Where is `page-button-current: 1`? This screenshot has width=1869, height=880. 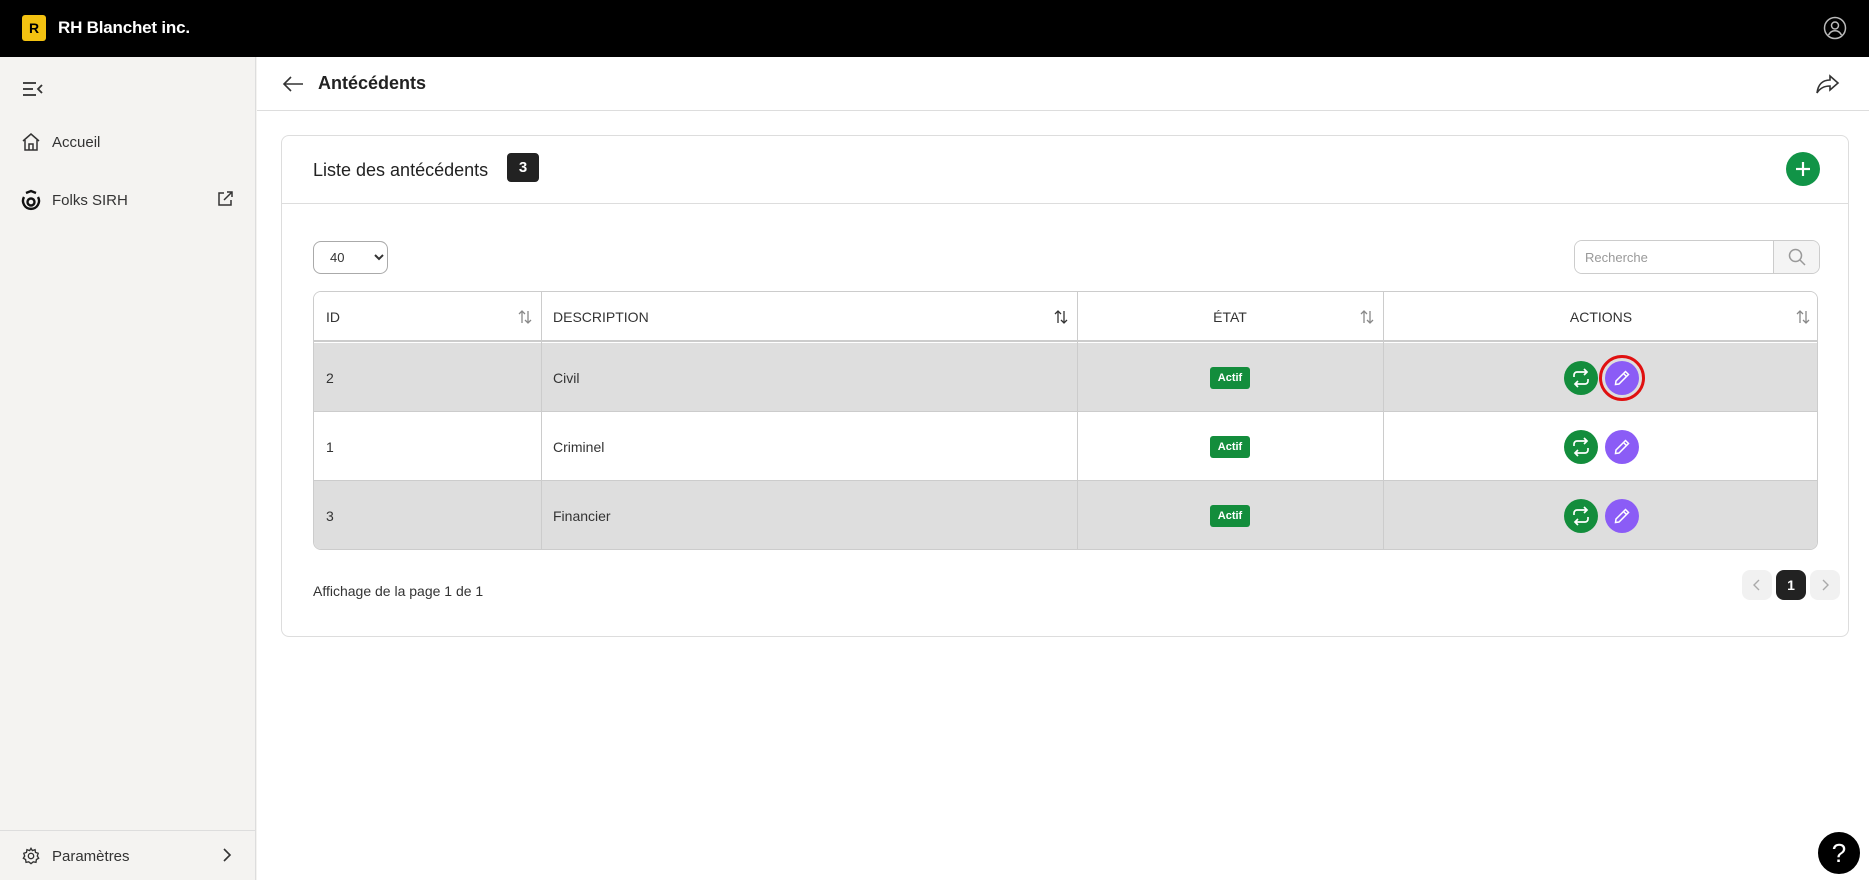
page-button-current: 1 is located at coordinates (1791, 585).